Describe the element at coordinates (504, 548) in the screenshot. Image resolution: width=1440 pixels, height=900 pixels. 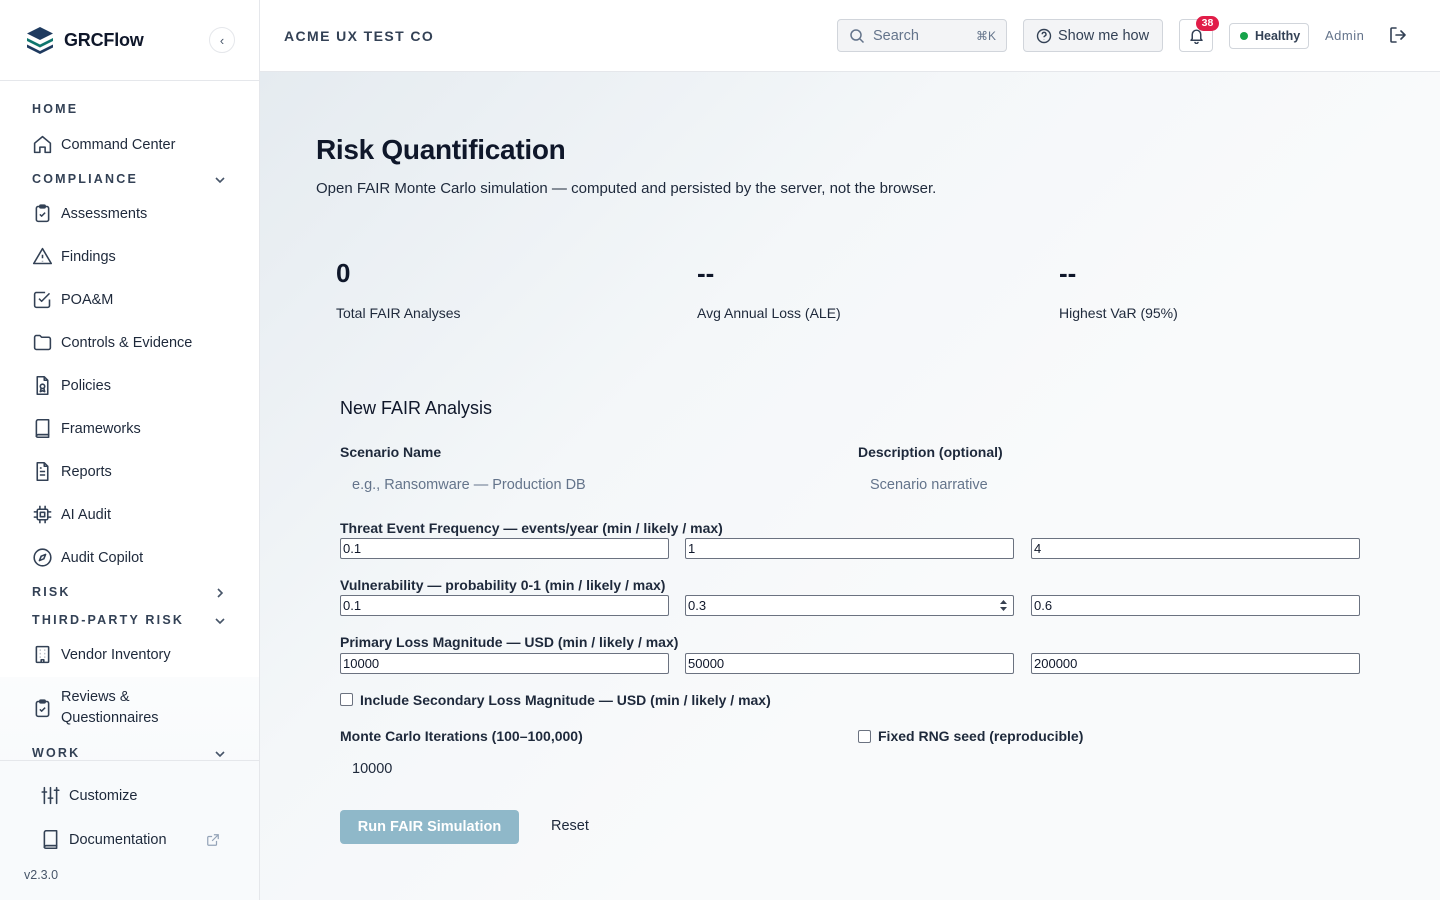
I see `tef-min-input: 0.1` at that location.